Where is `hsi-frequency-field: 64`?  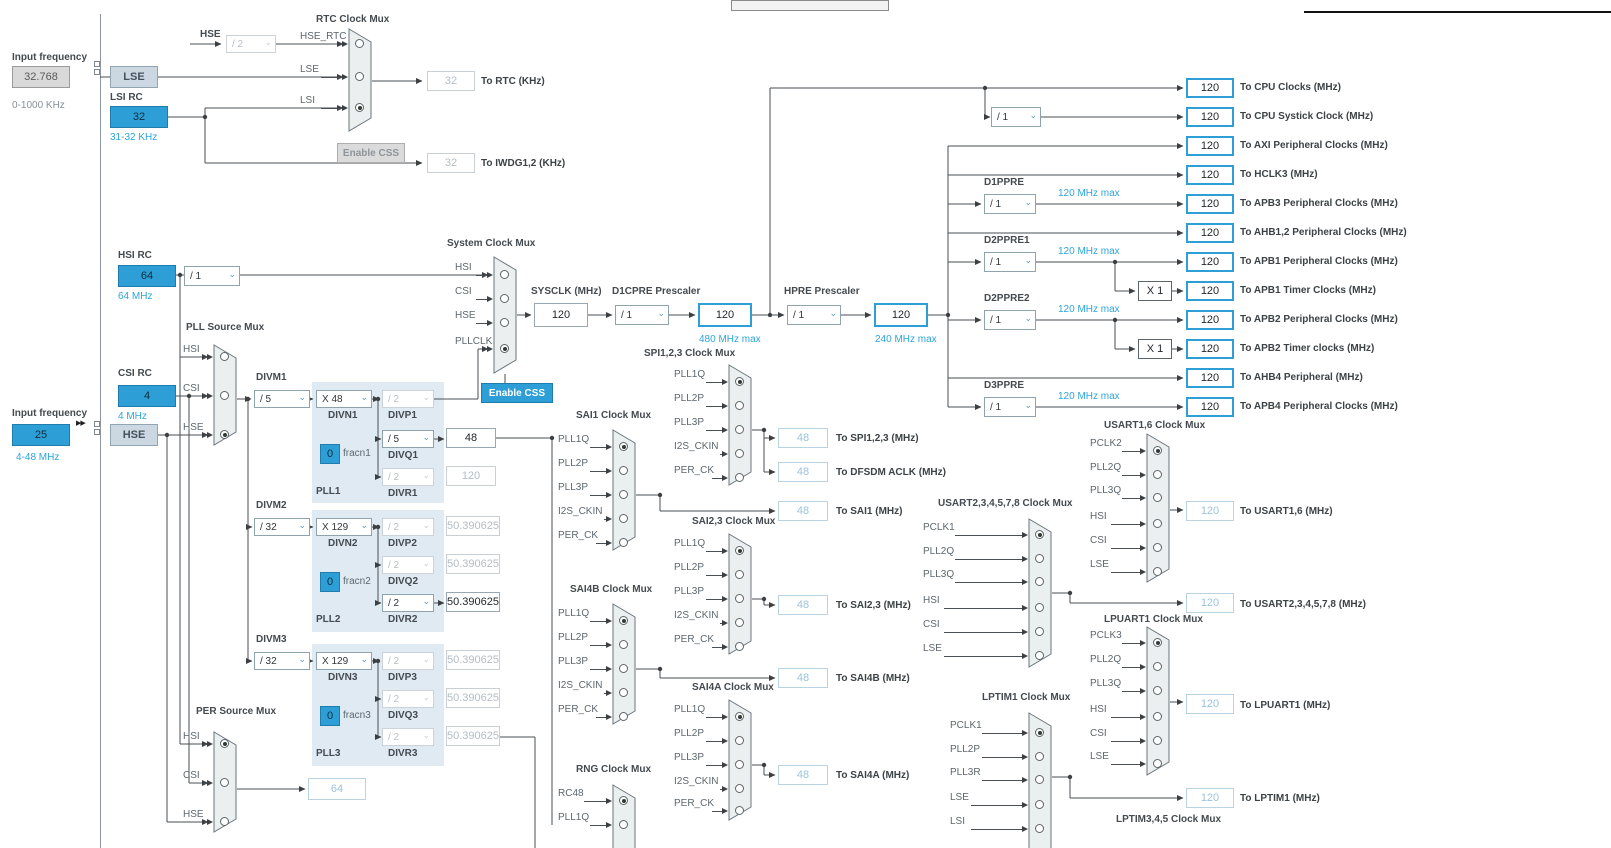 hsi-frequency-field: 64 is located at coordinates (147, 276).